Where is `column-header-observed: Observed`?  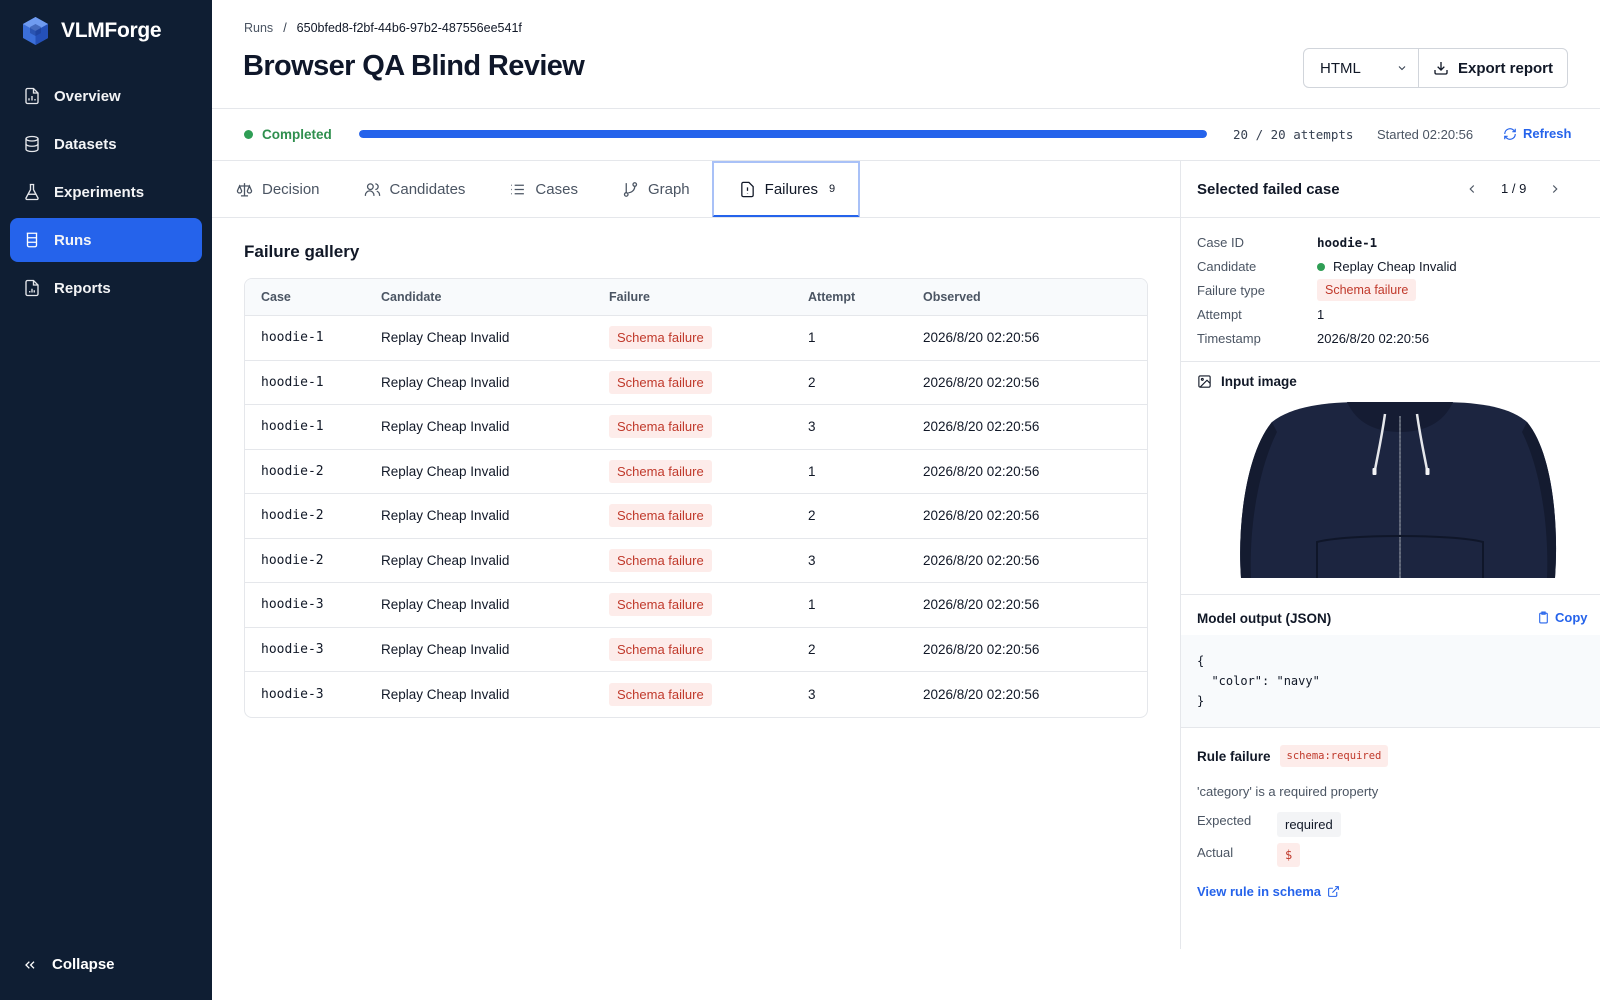 column-header-observed: Observed is located at coordinates (1033, 297).